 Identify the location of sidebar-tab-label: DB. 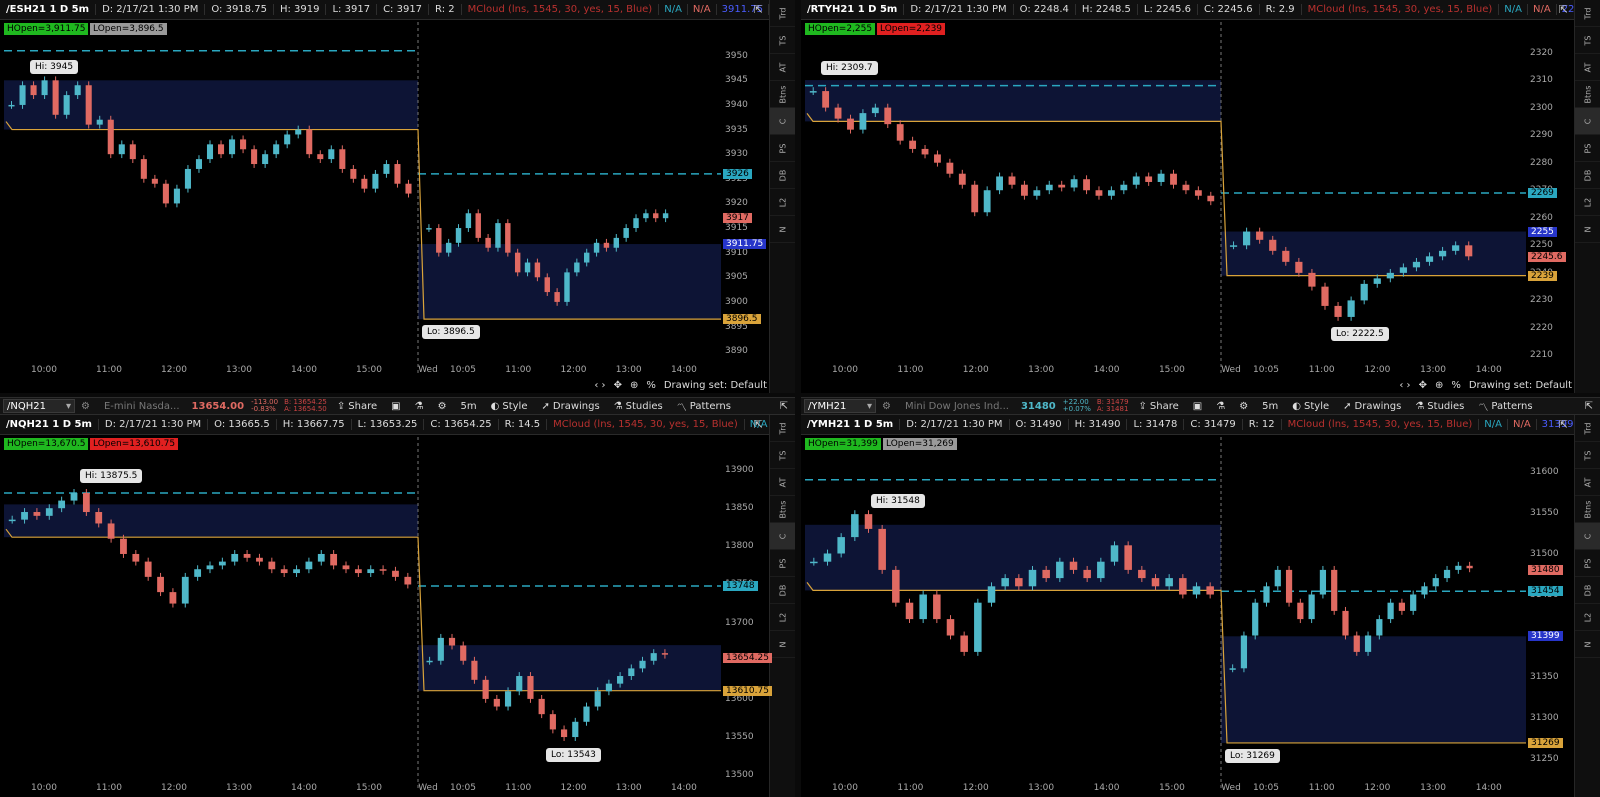
(1587, 175).